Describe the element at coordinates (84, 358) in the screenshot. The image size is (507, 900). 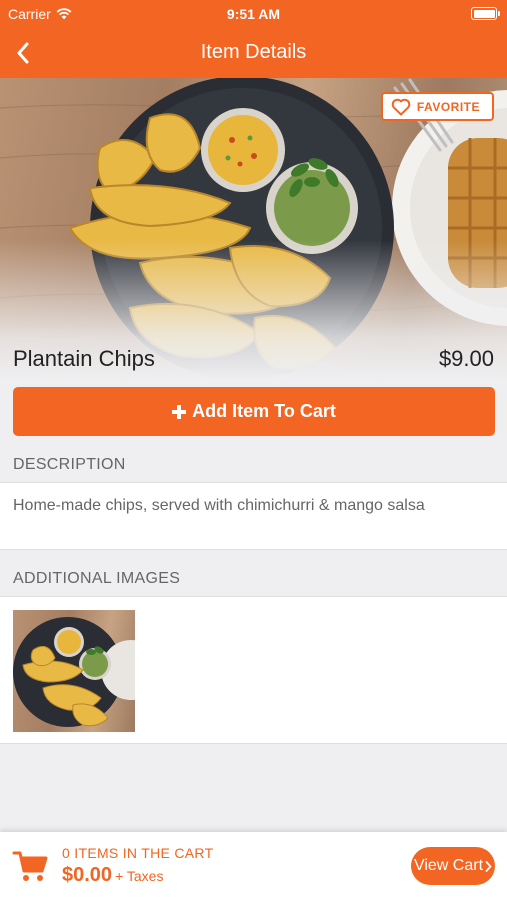
I see `item-name: Plantain Chips` at that location.